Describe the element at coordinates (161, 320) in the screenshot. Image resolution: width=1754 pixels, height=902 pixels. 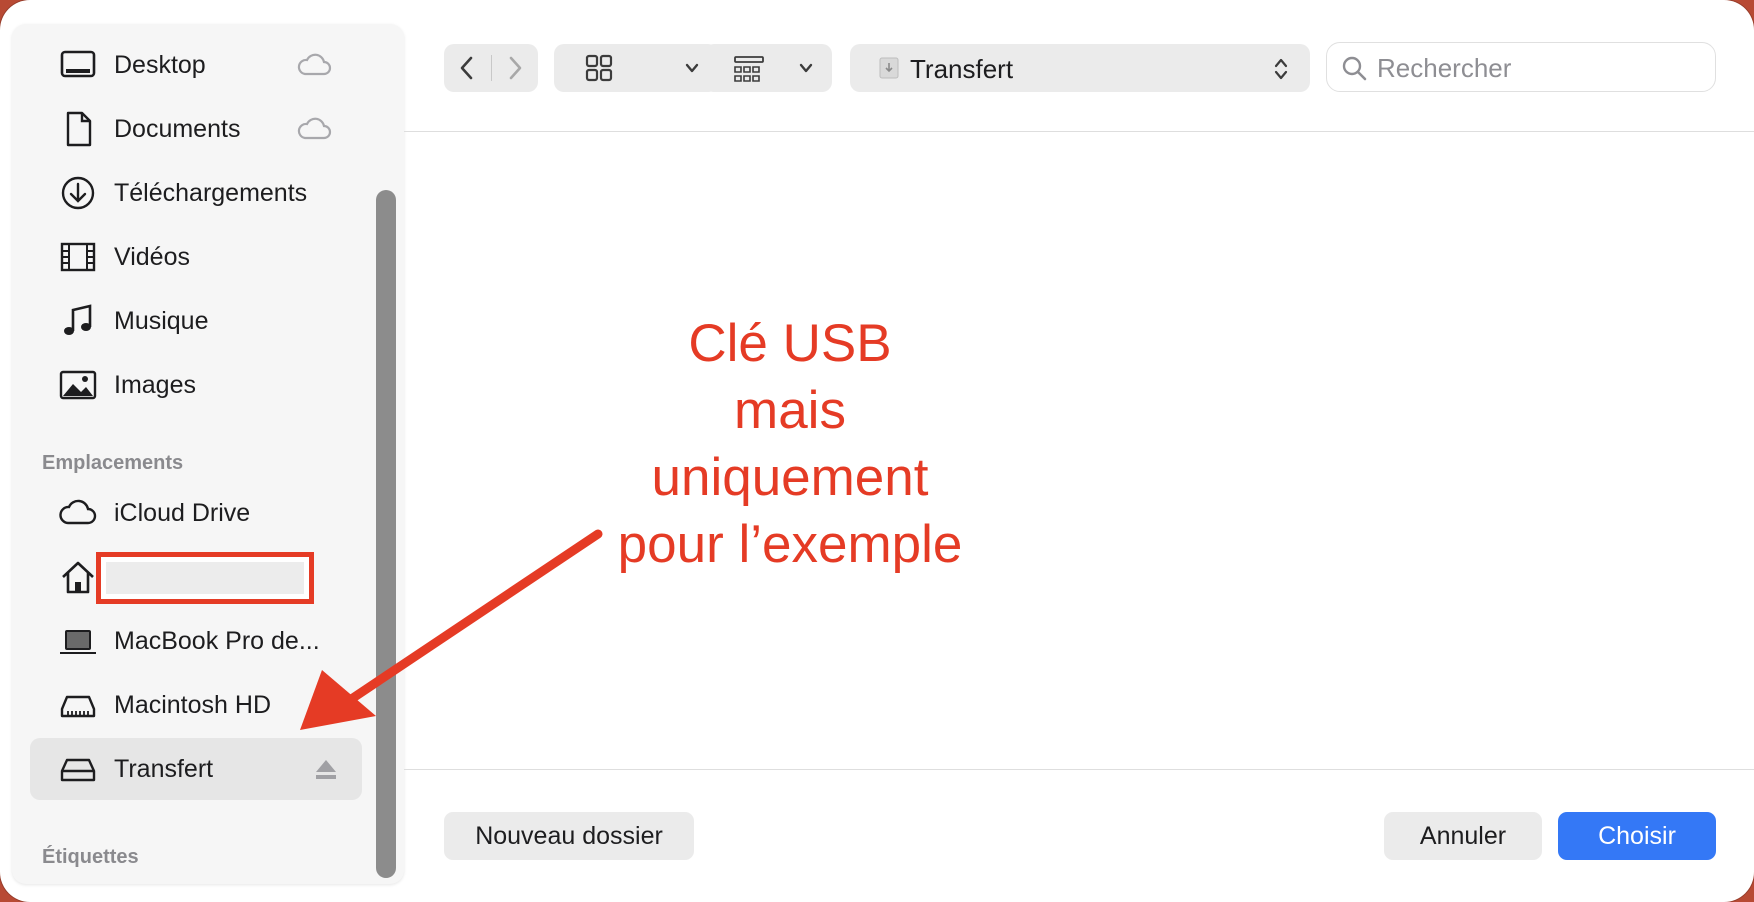
I see `sidebar-item-label: Musique` at that location.